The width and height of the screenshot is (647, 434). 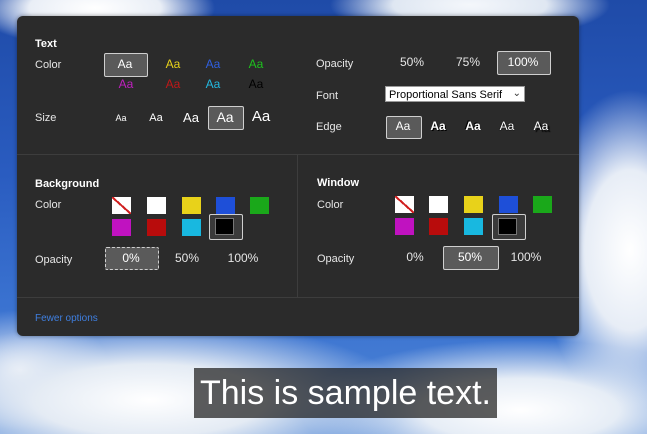 What do you see at coordinates (438, 126) in the screenshot?
I see `text-edge-raised: Aa` at bounding box center [438, 126].